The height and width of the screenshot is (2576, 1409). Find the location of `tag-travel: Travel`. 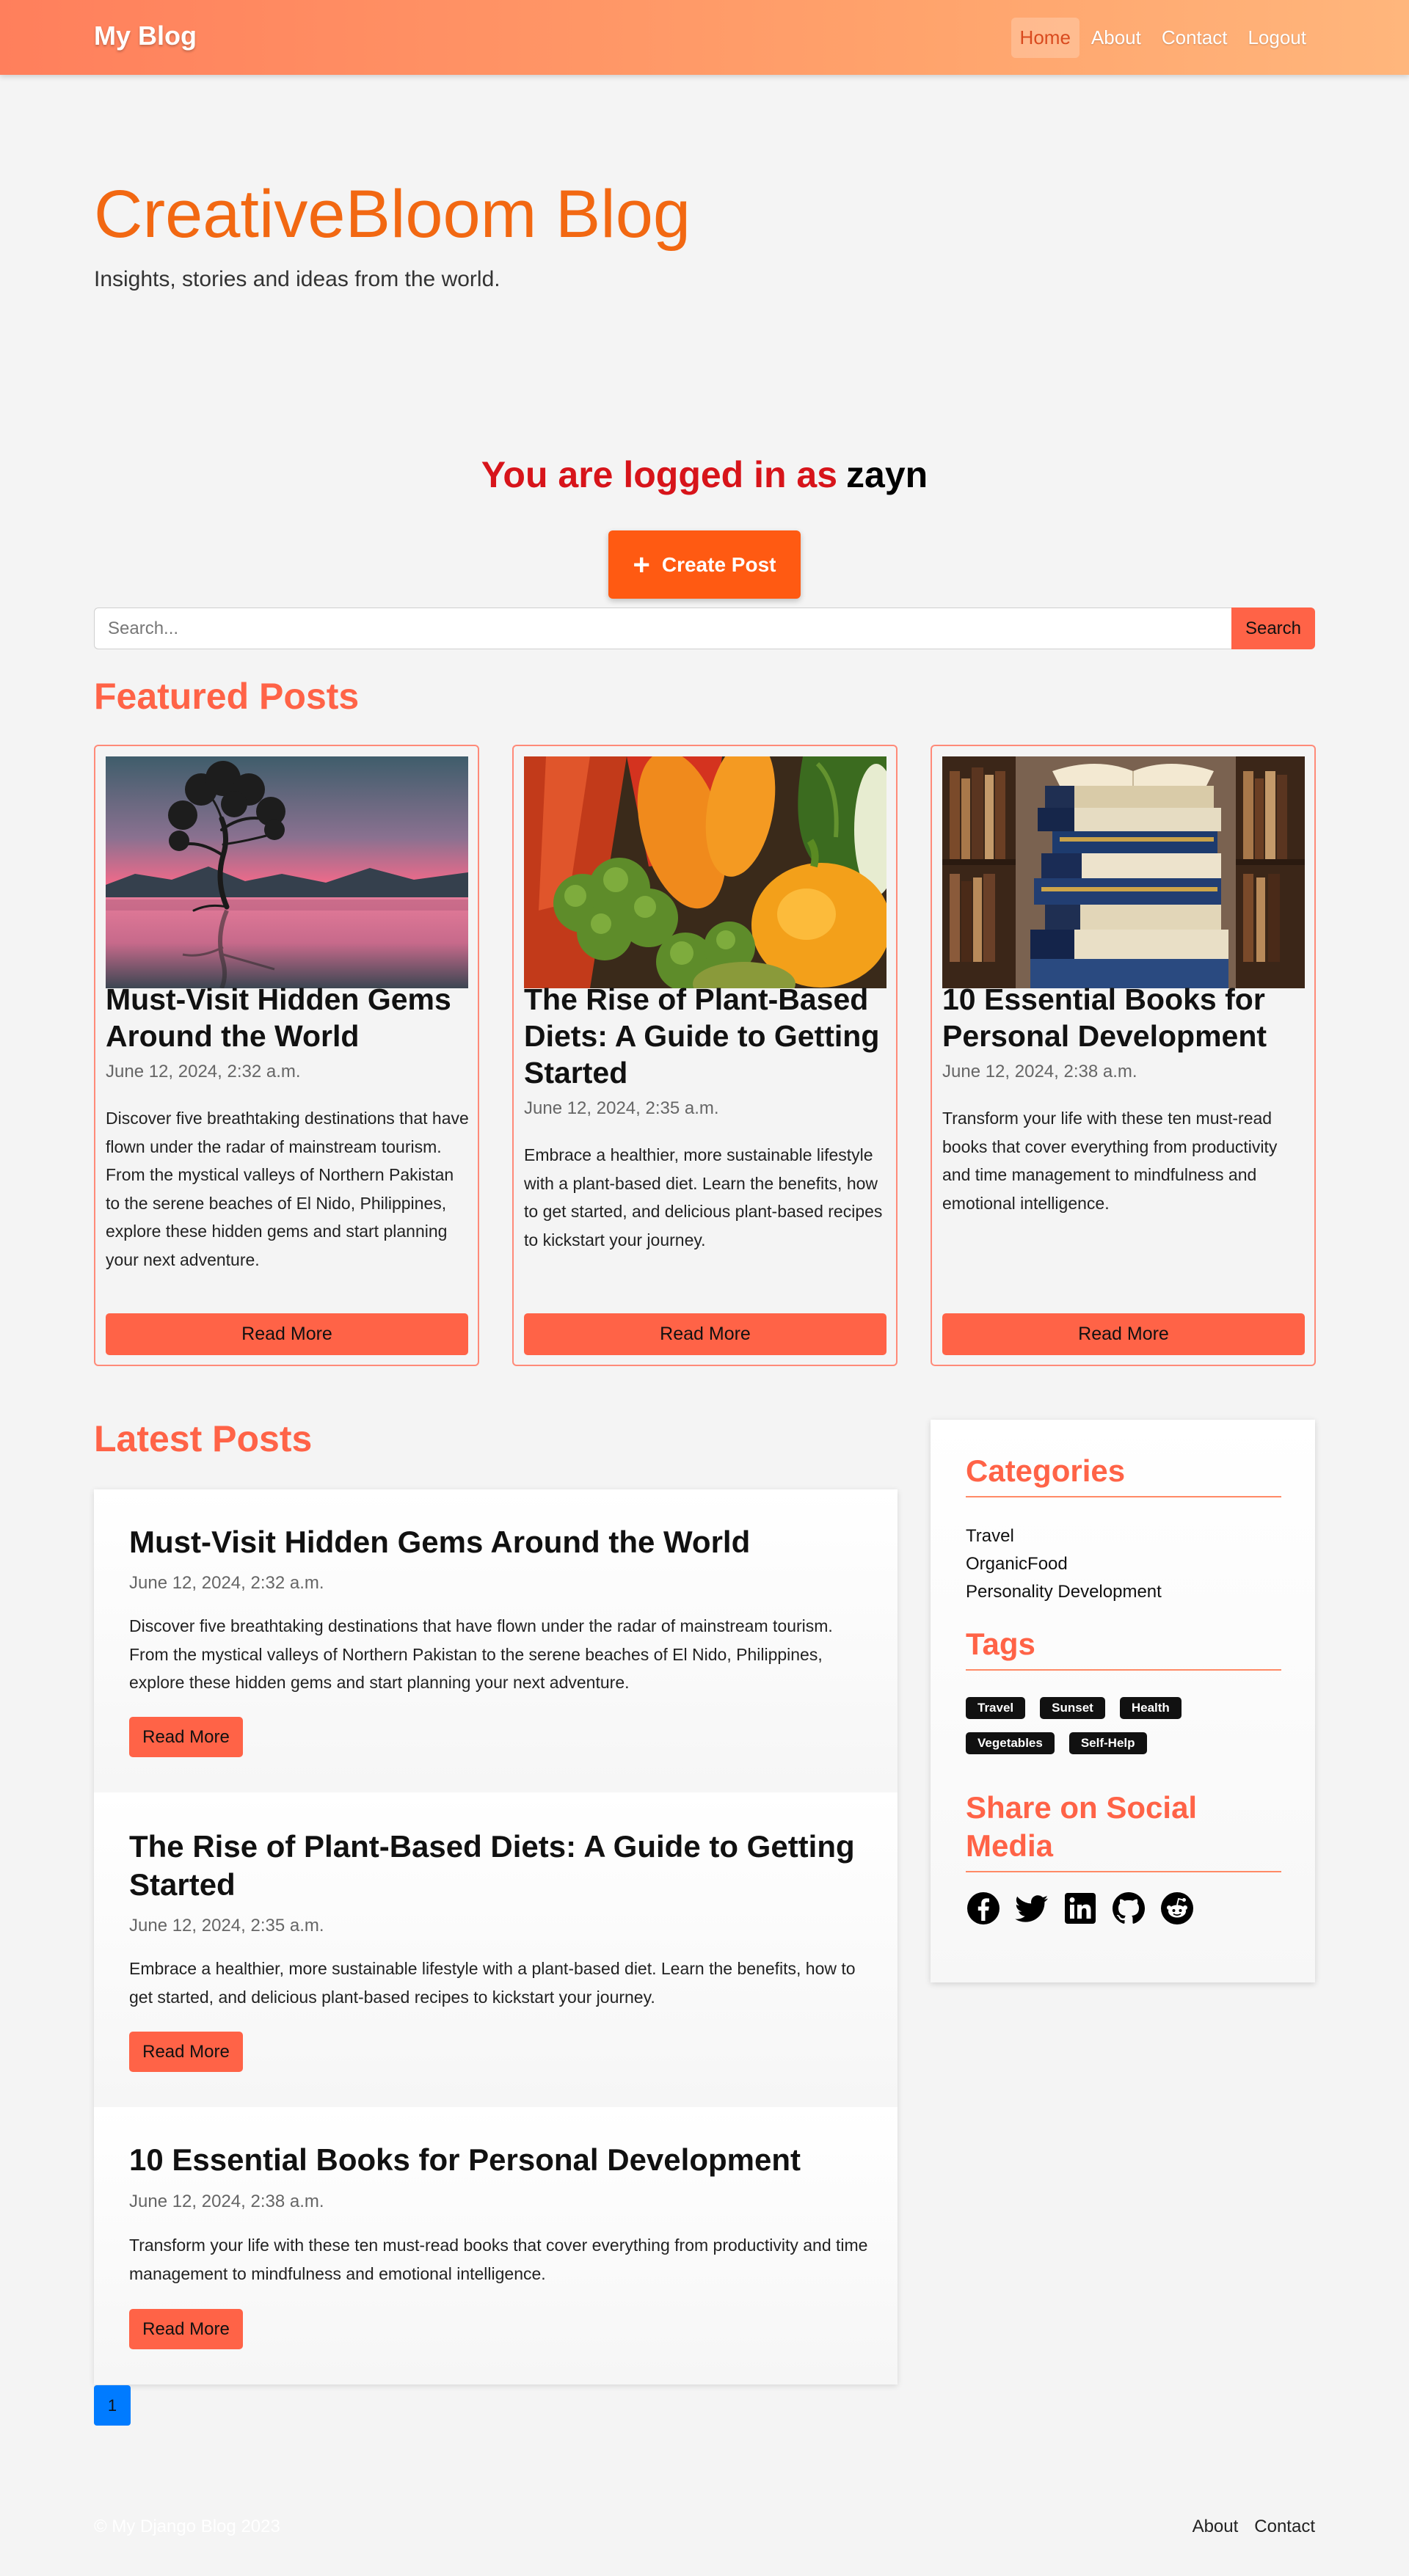

tag-travel: Travel is located at coordinates (996, 1708).